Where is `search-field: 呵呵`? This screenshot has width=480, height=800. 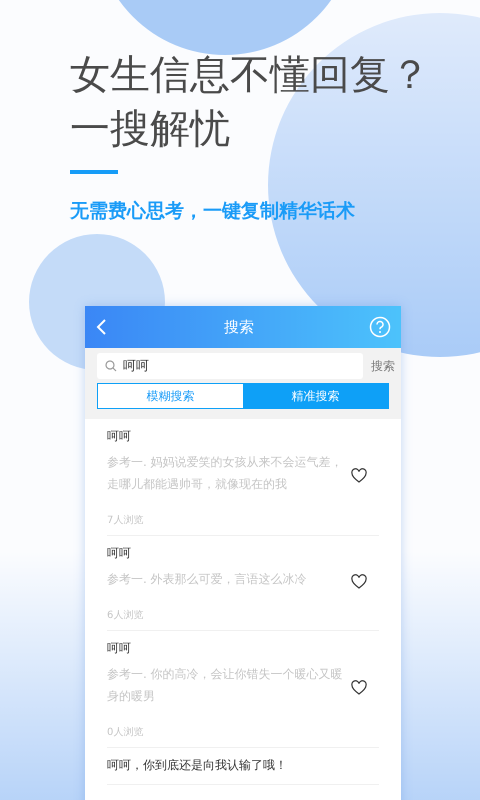
search-field: 呵呵 is located at coordinates (230, 366).